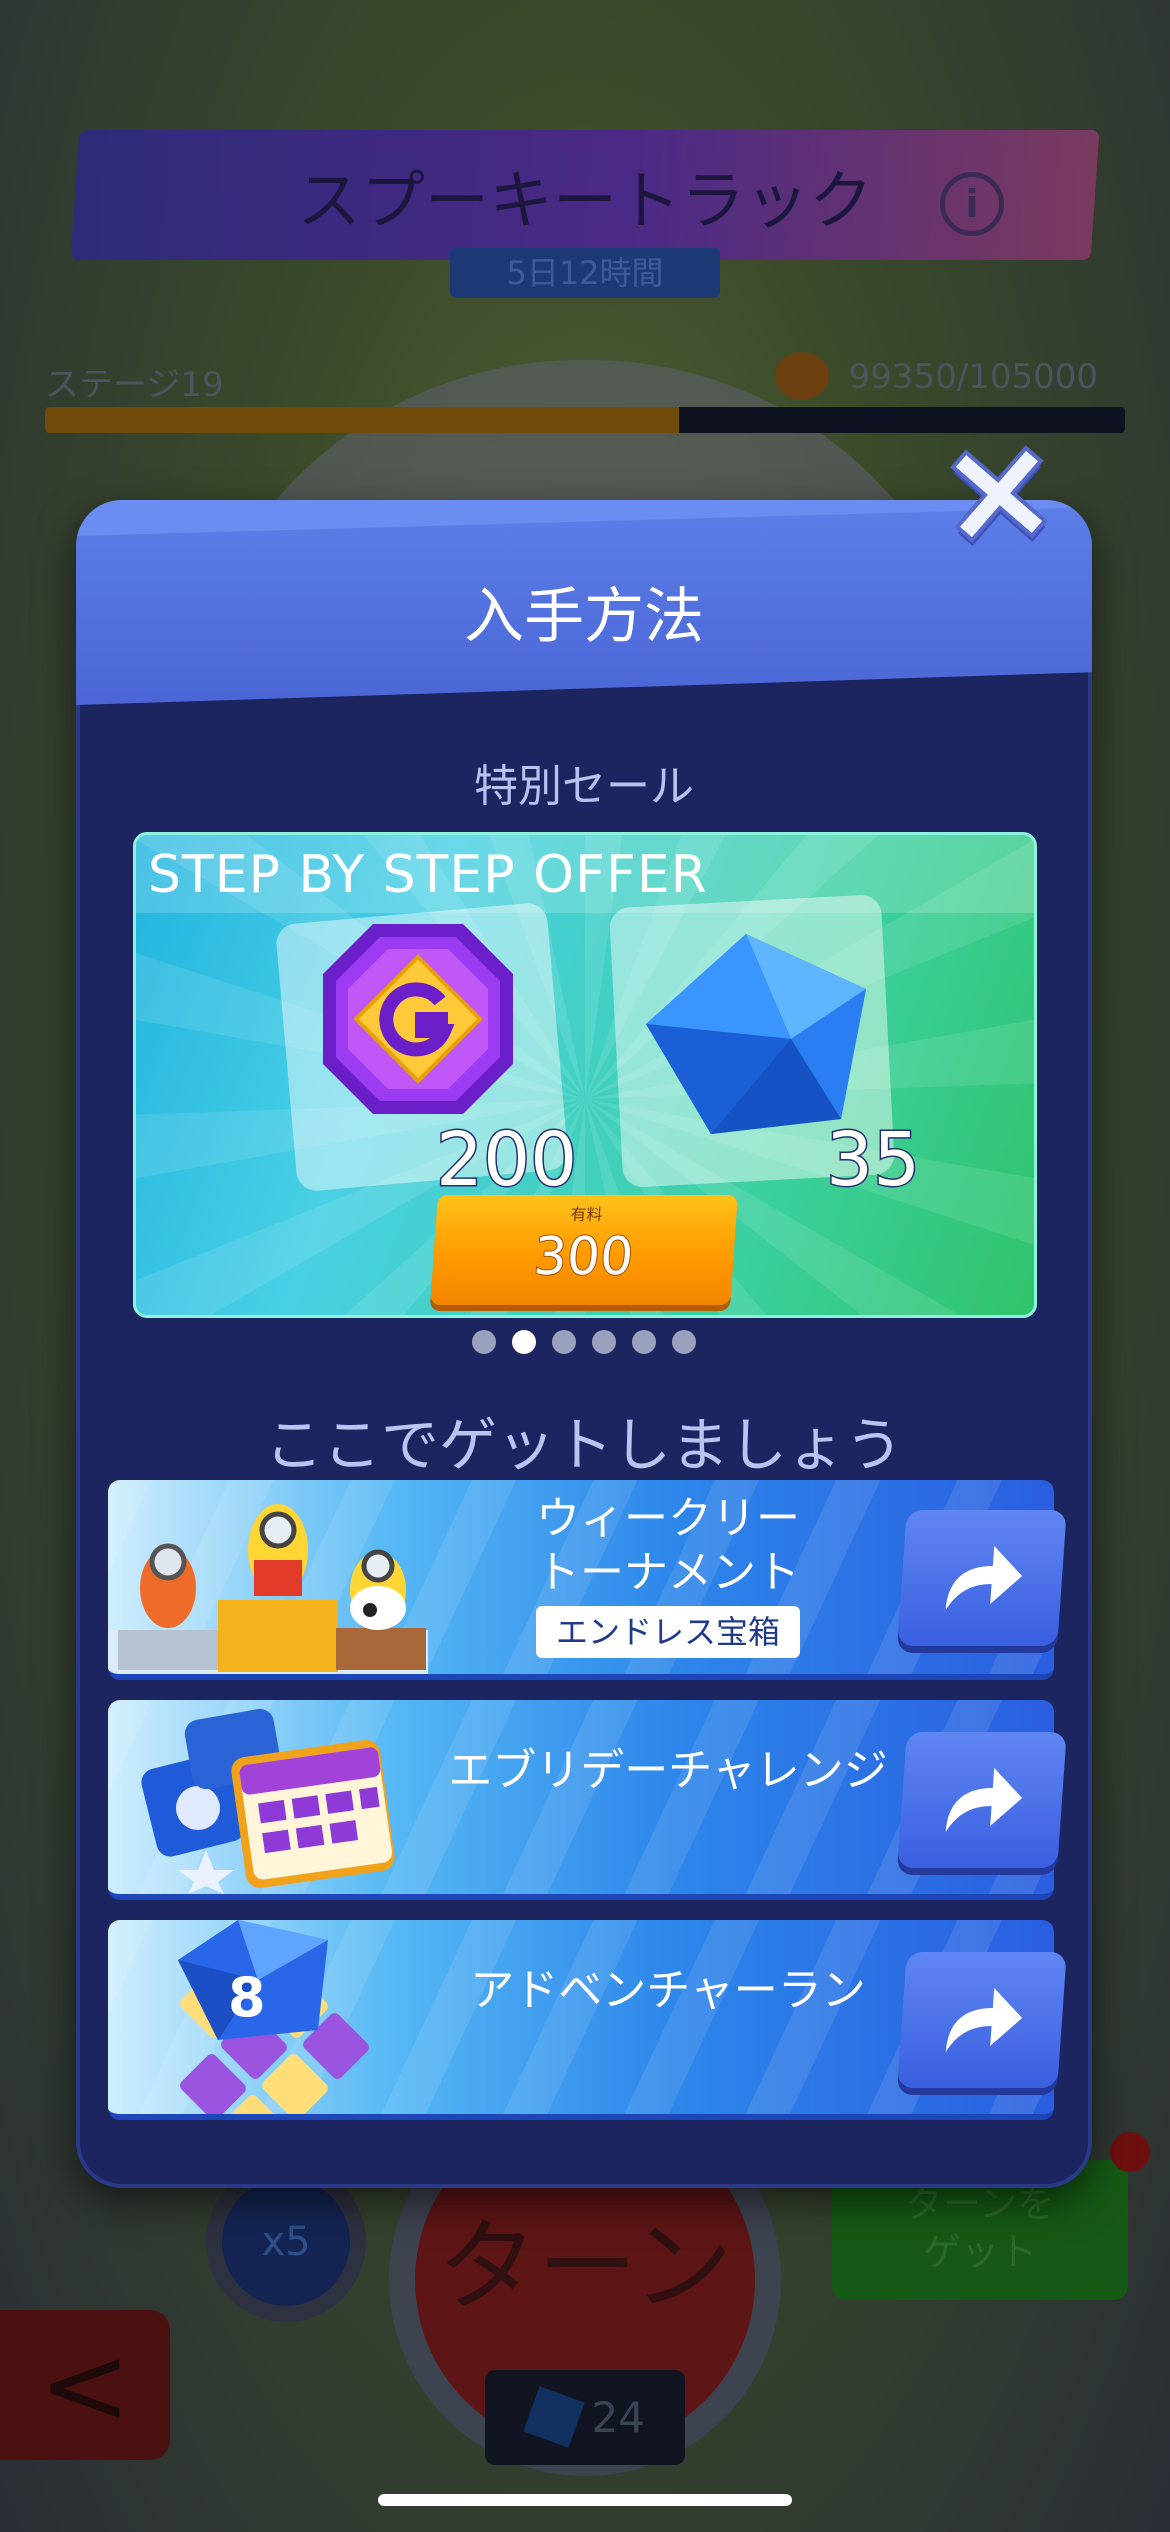 Image resolution: width=1170 pixels, height=2532 pixels. Describe the element at coordinates (668, 1770) in the screenshot. I see `route-label: エブリデーチャレンジ` at that location.